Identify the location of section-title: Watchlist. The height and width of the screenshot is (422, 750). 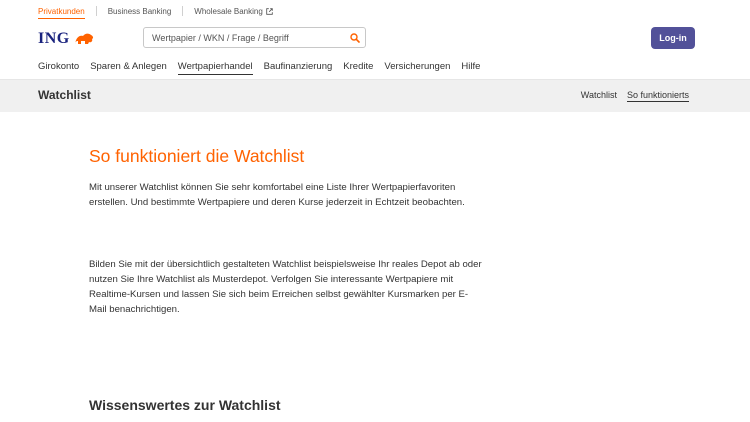
(64, 95).